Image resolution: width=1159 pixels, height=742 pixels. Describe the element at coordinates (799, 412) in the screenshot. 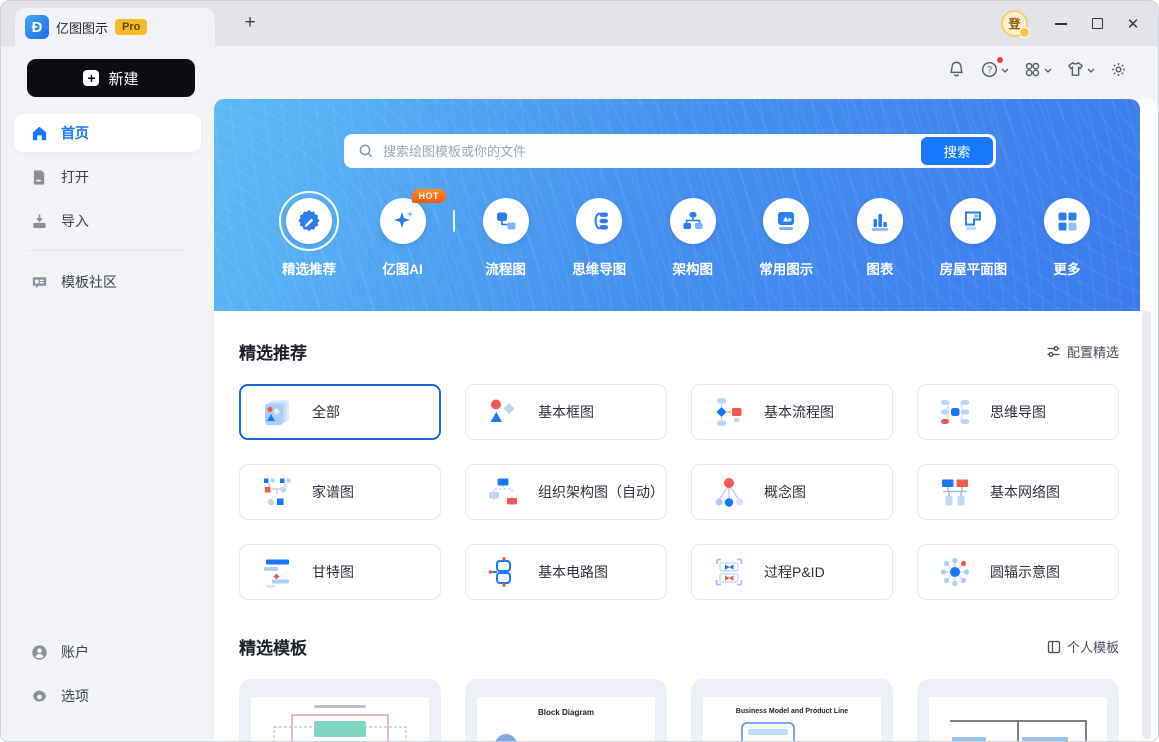

I see `card-label: 基本流程图` at that location.